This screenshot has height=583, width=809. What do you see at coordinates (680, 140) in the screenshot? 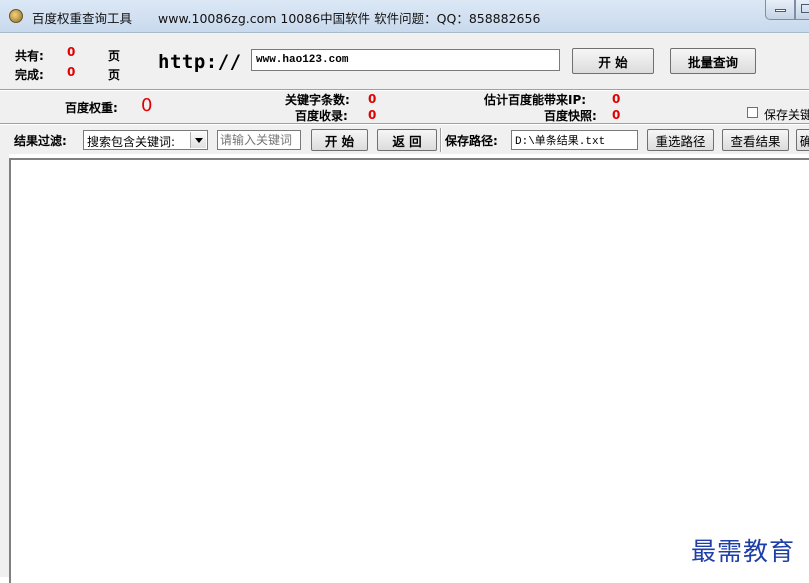
I see `reselect-path-button: 重选路径` at bounding box center [680, 140].